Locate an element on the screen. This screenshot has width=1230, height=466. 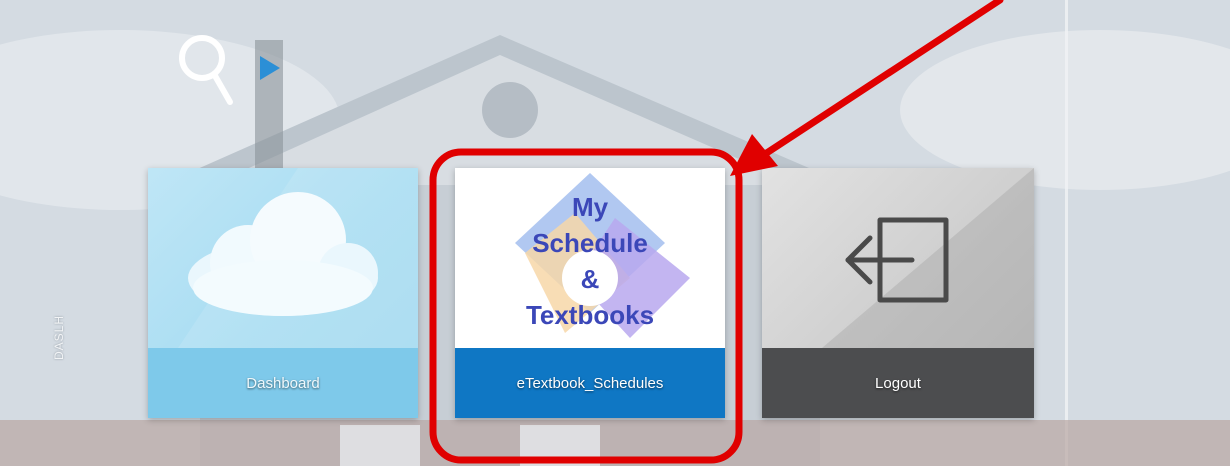
search-button is located at coordinates (232, 70).